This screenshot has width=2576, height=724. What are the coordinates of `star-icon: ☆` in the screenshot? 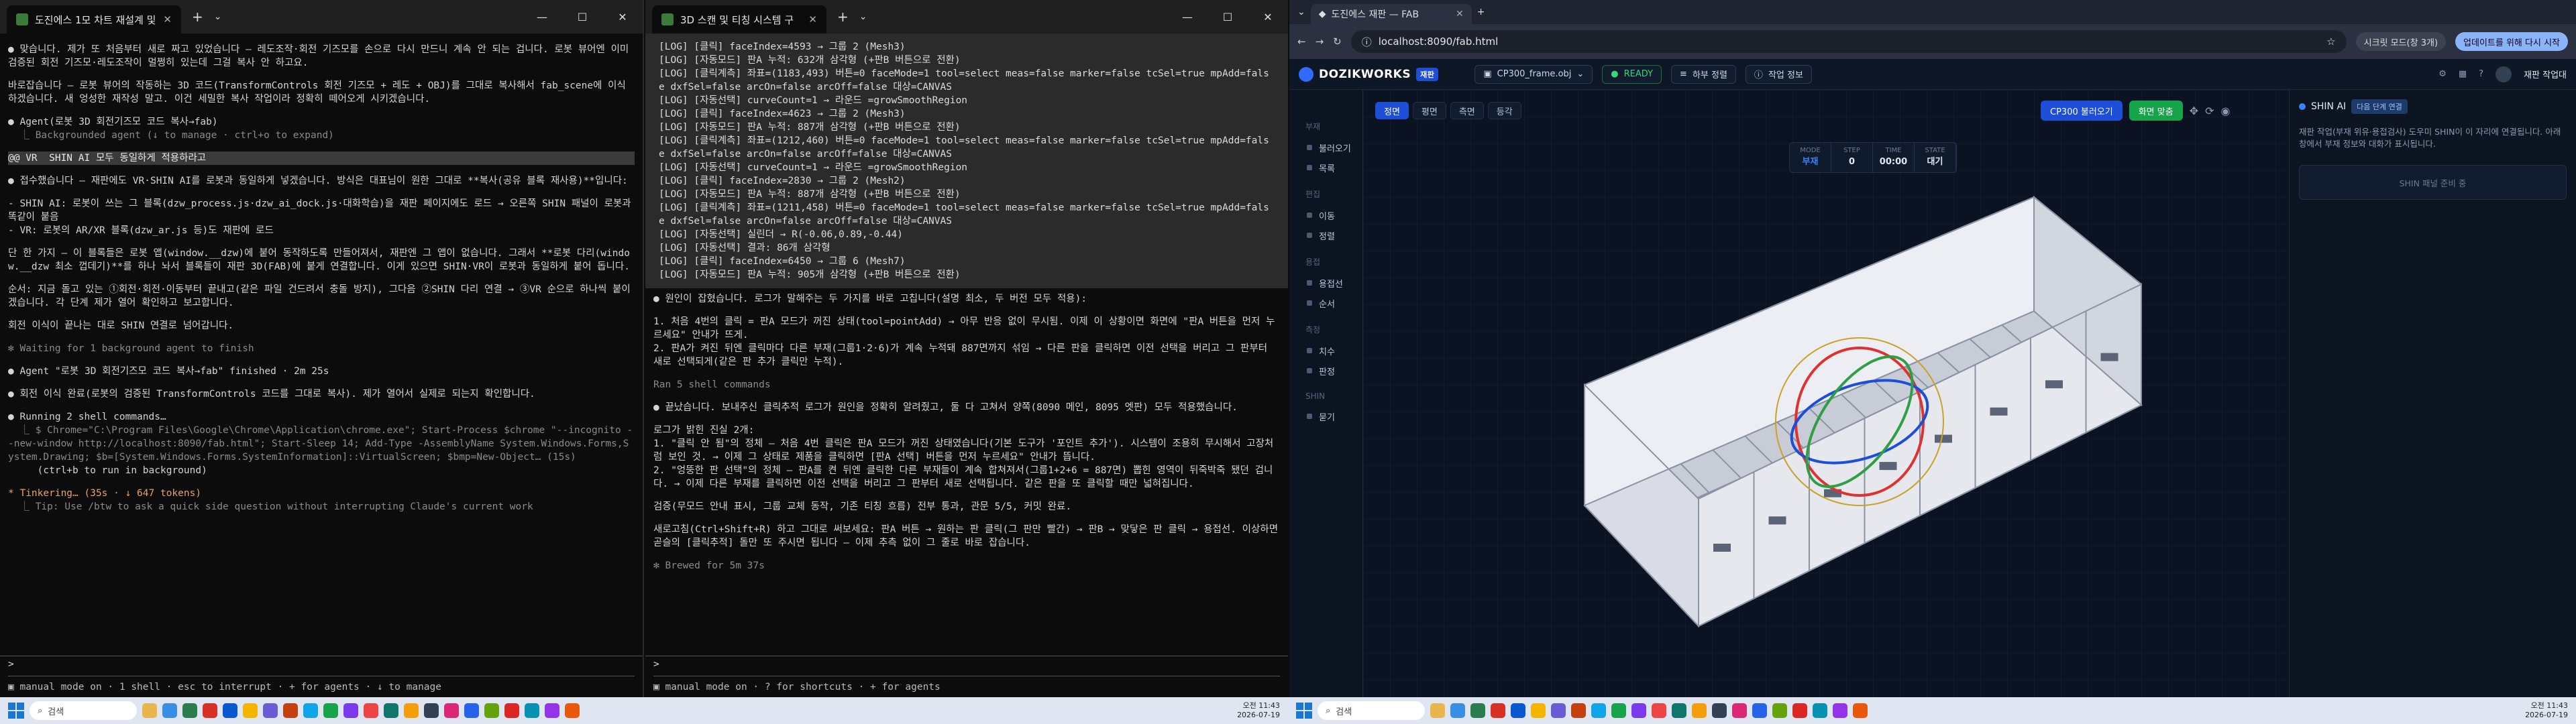 It's located at (2330, 42).